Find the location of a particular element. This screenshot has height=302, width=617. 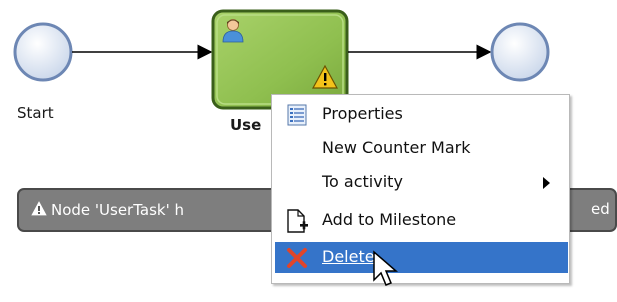

start-event-label: Start is located at coordinates (35, 113).